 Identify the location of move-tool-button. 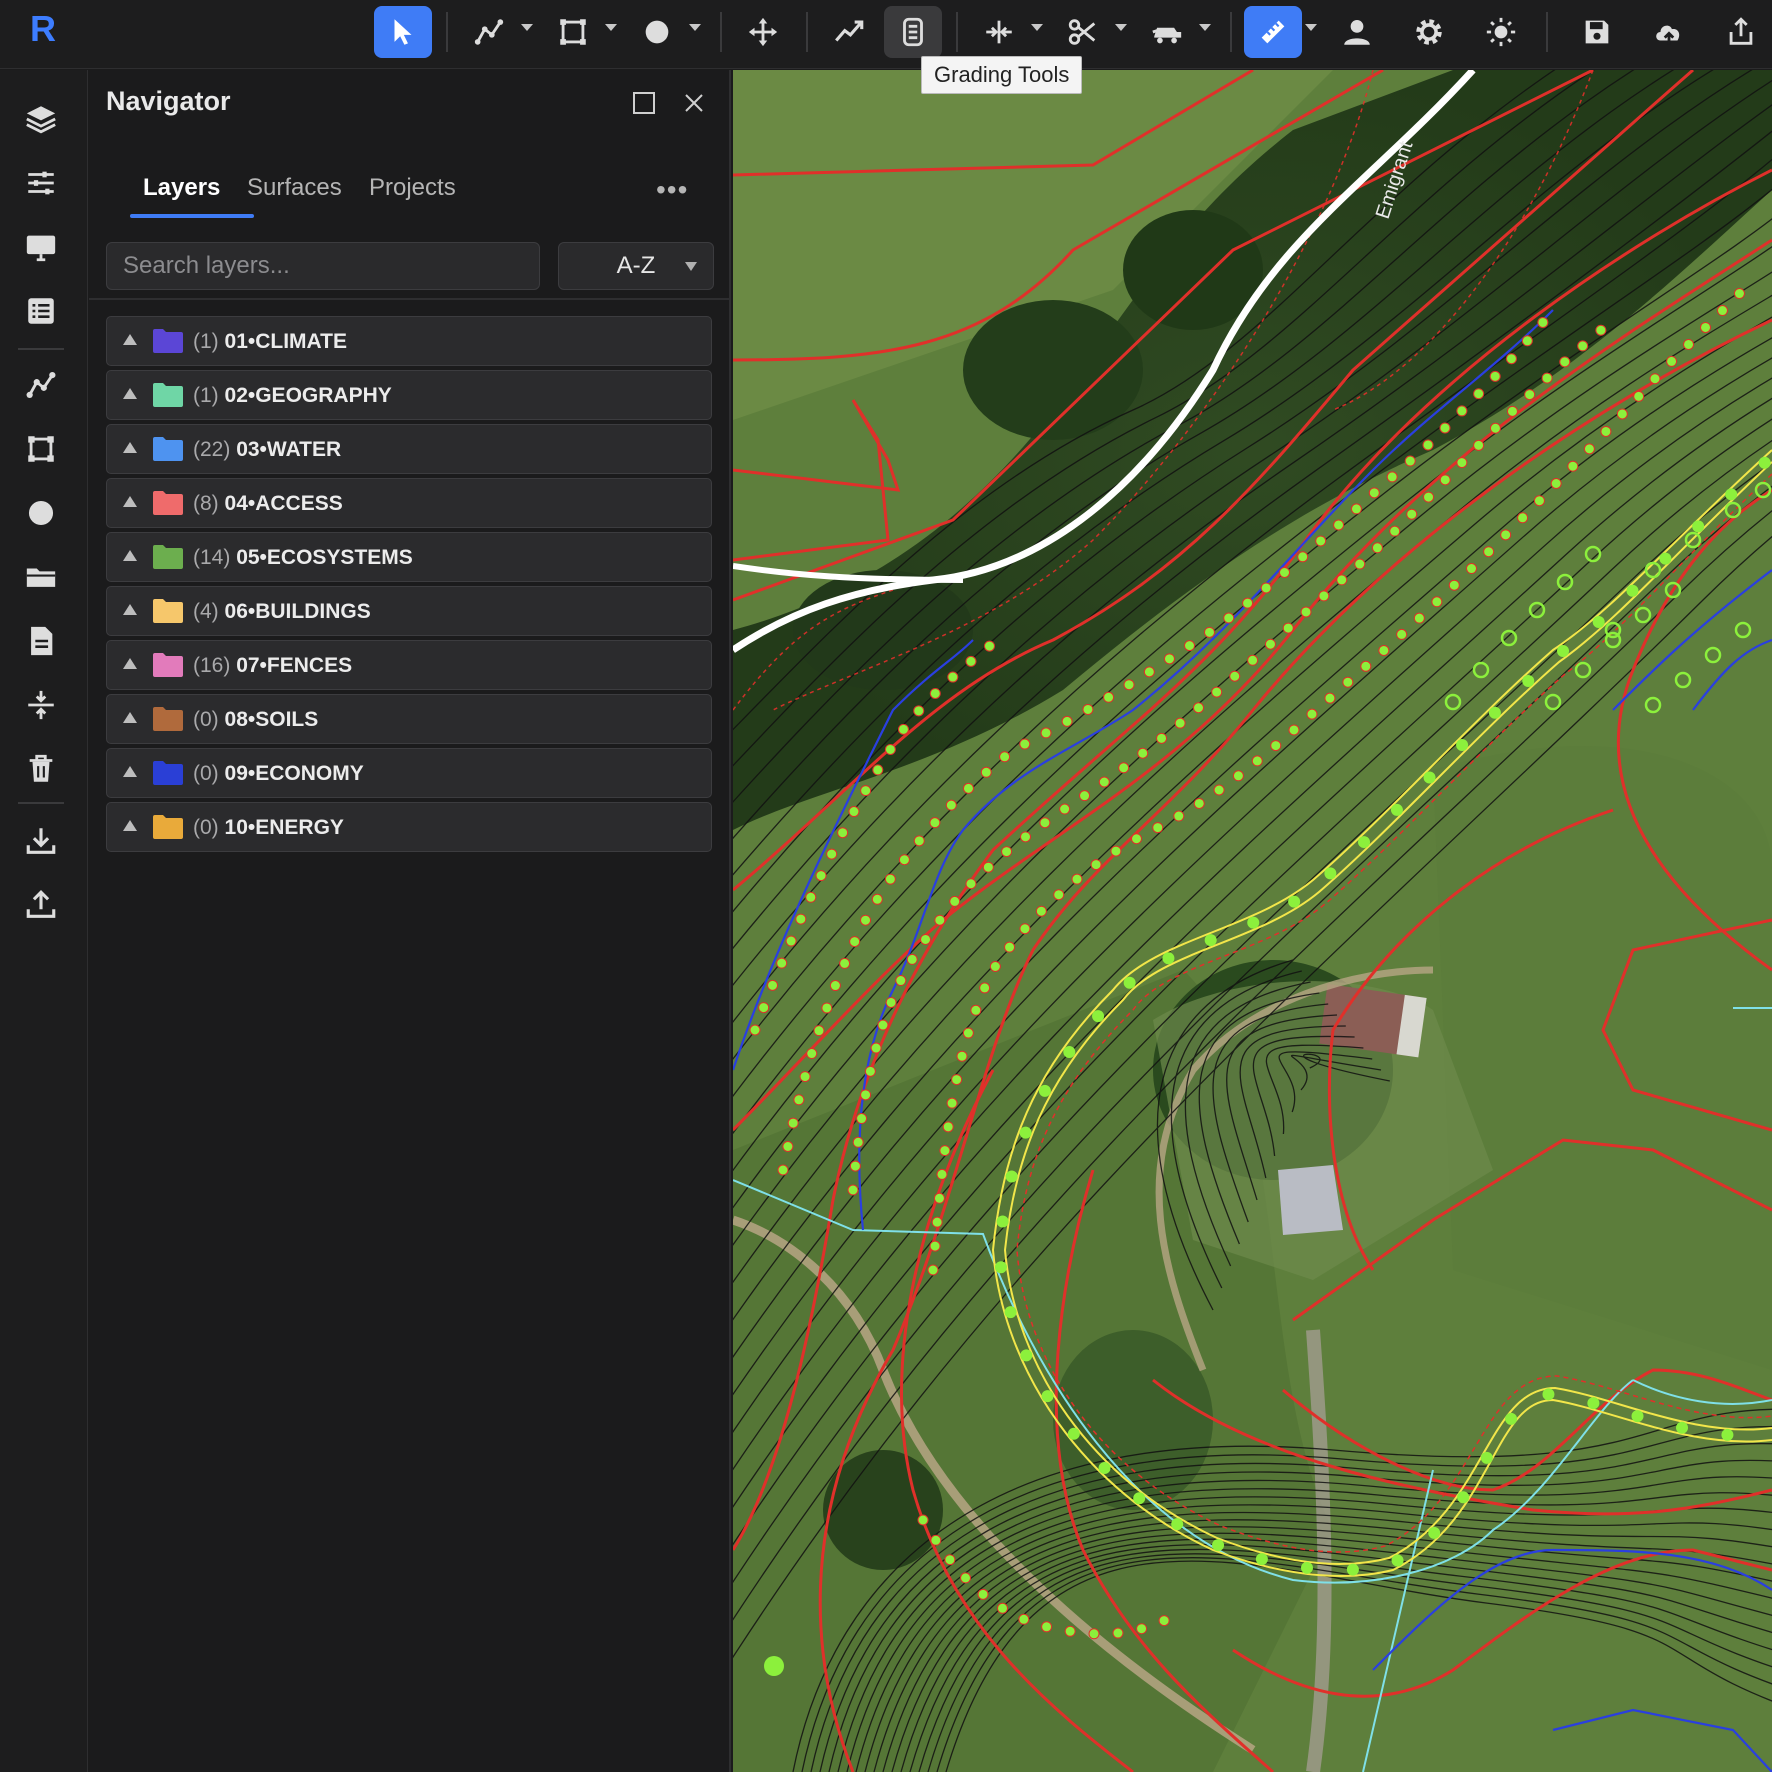
(763, 32).